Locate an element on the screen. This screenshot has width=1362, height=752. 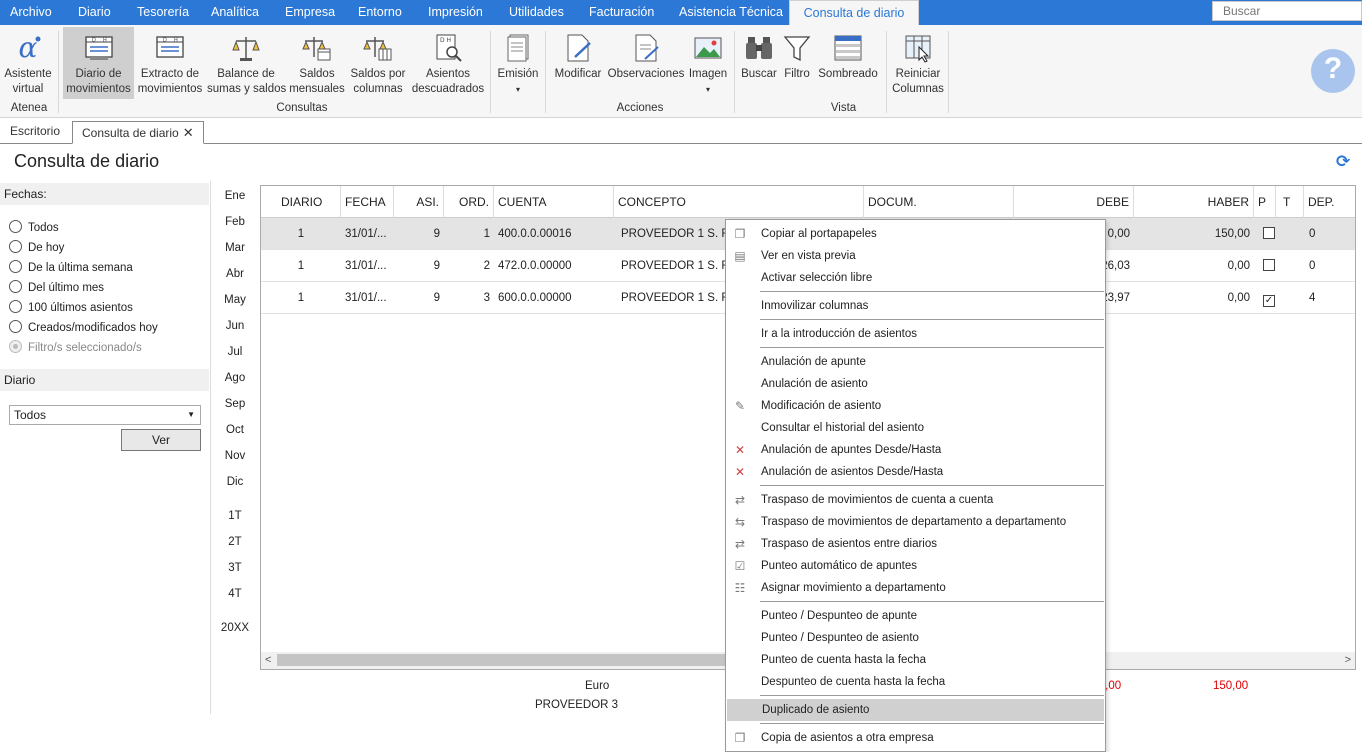
month-ago: Ago is located at coordinates (235, 378).